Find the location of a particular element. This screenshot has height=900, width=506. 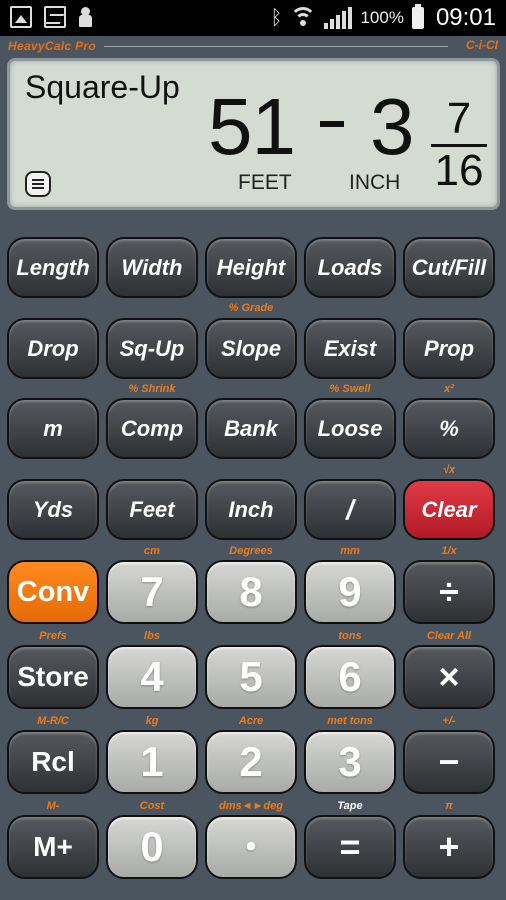

seven-key: 7 is located at coordinates (152, 592).